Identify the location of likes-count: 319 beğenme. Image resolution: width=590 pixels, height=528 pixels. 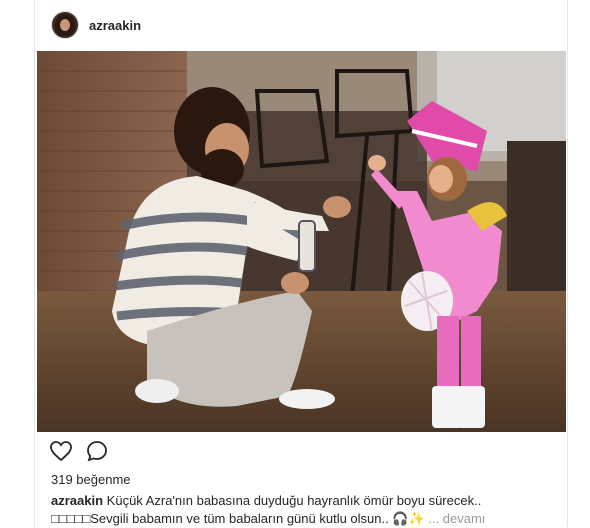
(91, 479).